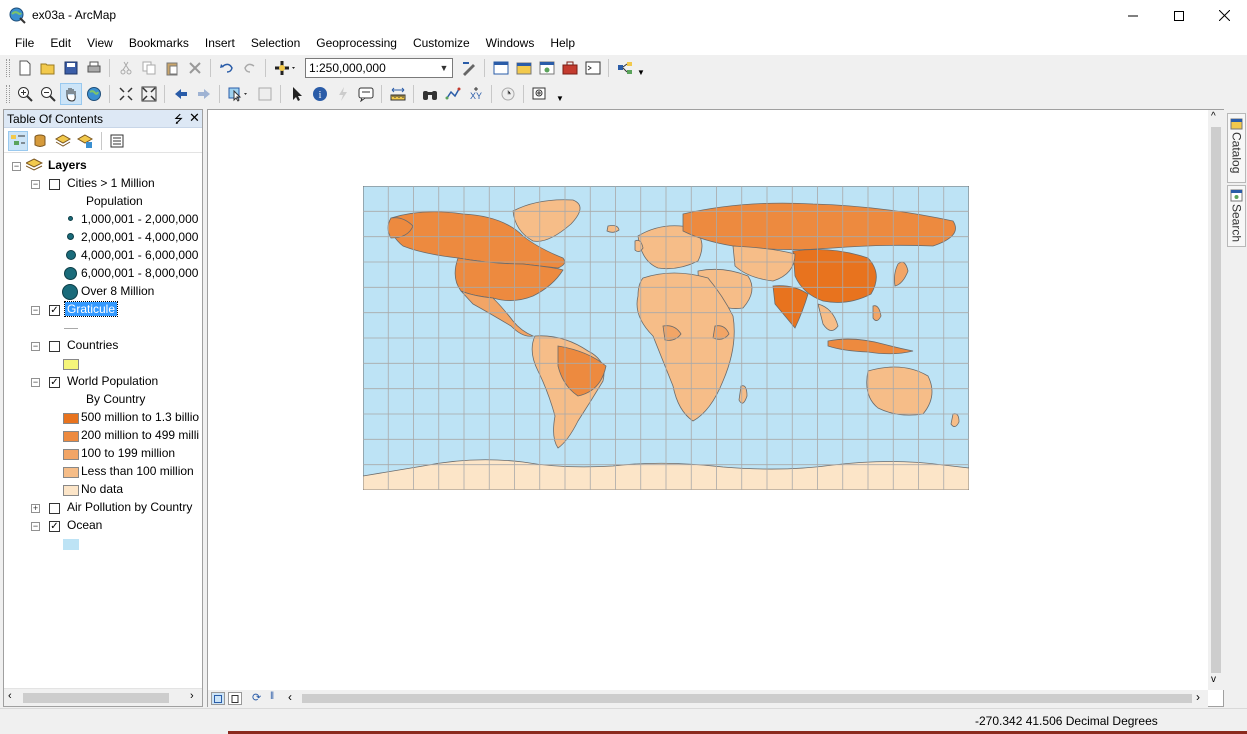 The width and height of the screenshot is (1247, 734). I want to click on toc-scroll-thumb, so click(96, 698).